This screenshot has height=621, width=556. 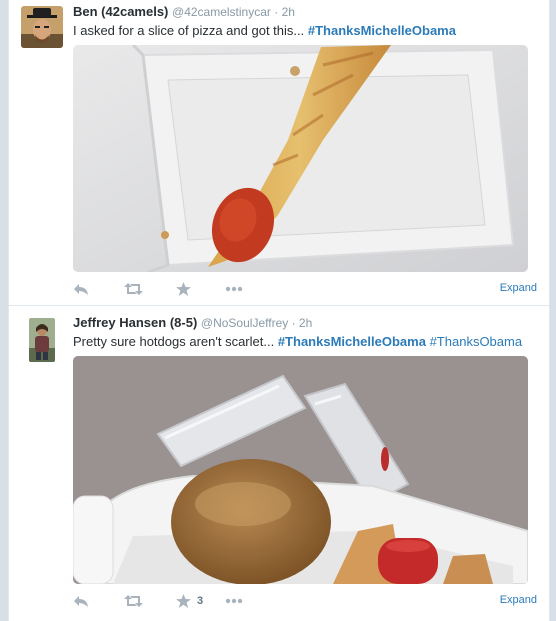 What do you see at coordinates (305, 12) in the screenshot?
I see `tweet-header: Ben (42camels) @42camelstinycar · 2h` at bounding box center [305, 12].